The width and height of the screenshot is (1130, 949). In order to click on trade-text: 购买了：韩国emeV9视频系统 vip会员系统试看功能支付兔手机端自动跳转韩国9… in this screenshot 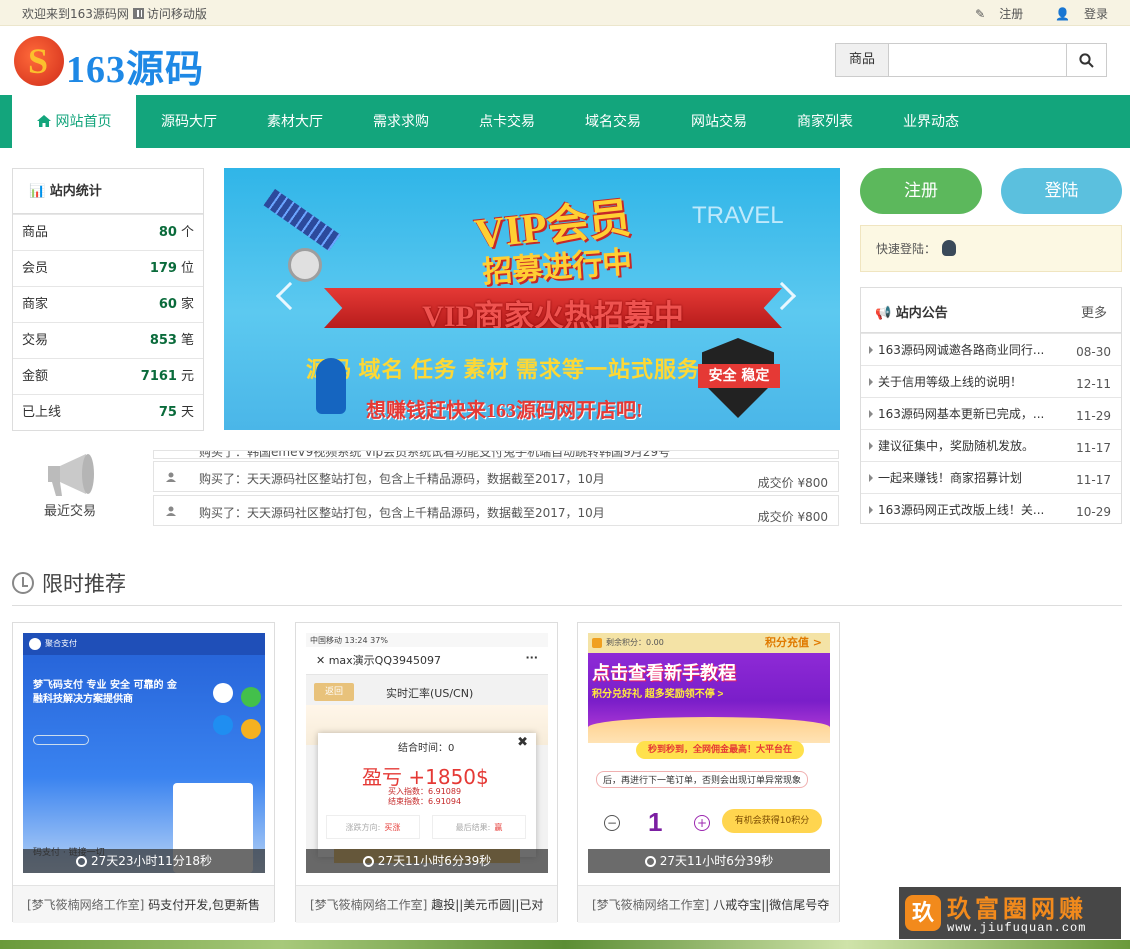, I will do `click(435, 454)`.